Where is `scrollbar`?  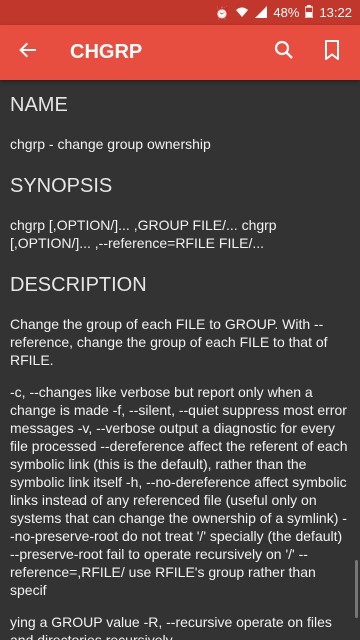
scrollbar is located at coordinates (356, 589).